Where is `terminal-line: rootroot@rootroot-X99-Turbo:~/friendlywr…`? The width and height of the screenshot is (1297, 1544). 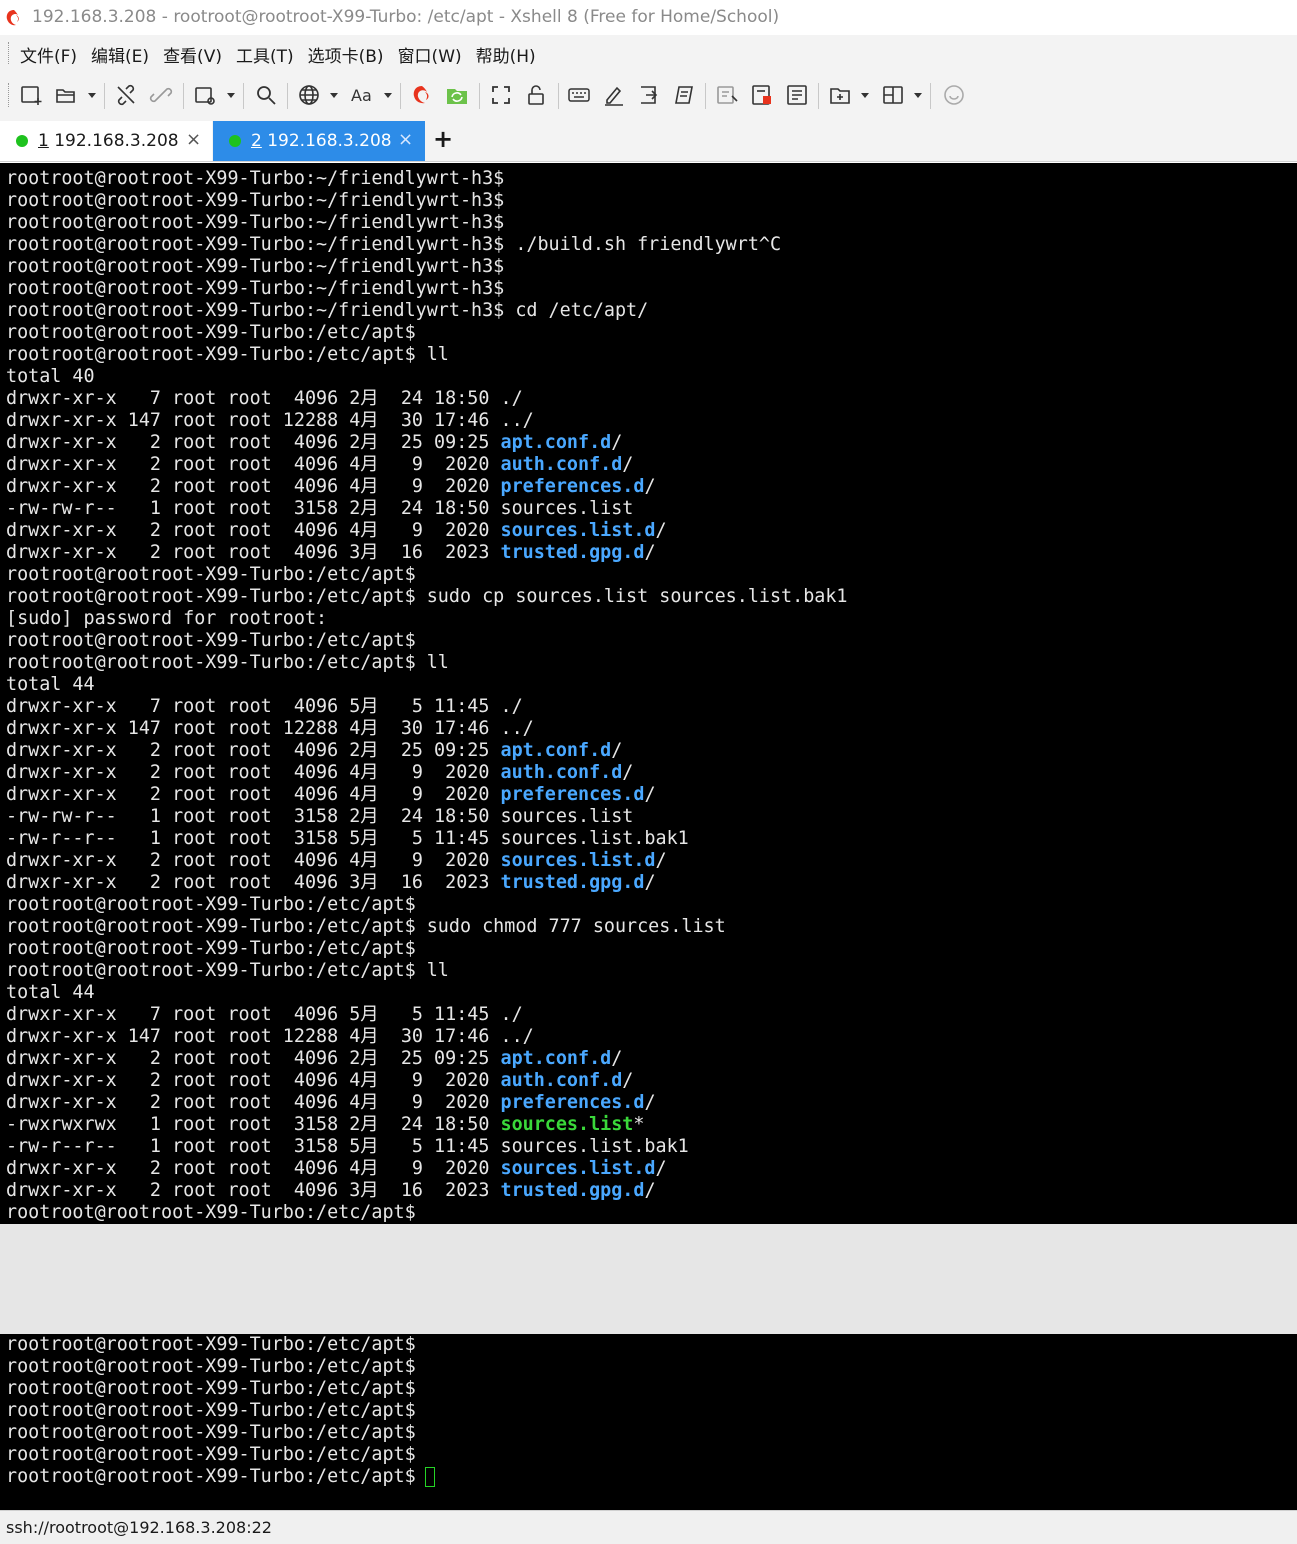
terminal-line: rootroot@rootroot-X99-Turbo:~/friendlywr… is located at coordinates (255, 289).